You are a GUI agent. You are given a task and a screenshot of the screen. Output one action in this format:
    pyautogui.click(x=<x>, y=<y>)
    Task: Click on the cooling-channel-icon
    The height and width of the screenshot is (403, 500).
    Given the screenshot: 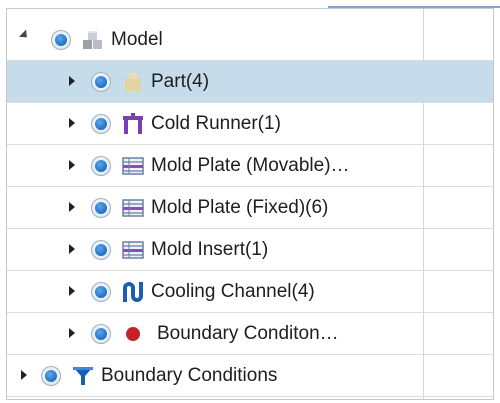 What is the action you would take?
    pyautogui.click(x=133, y=292)
    